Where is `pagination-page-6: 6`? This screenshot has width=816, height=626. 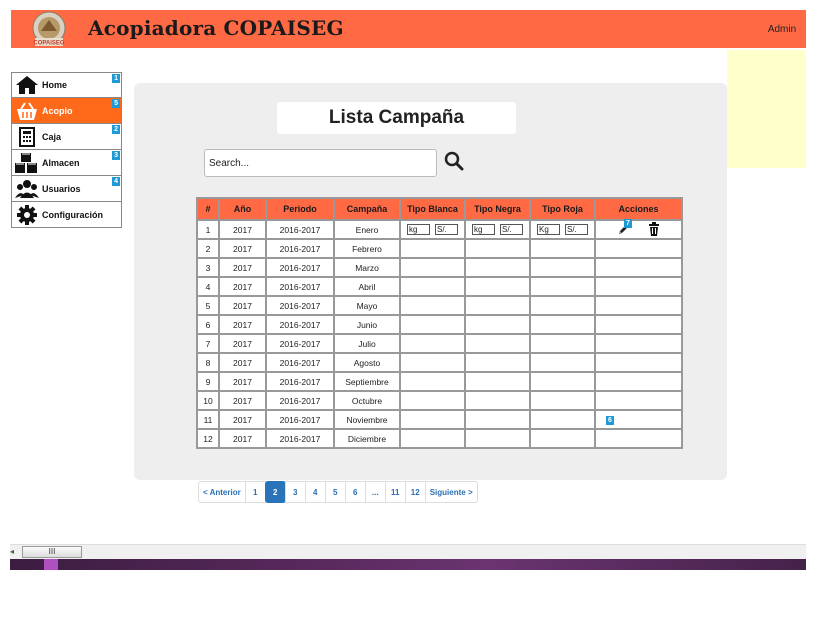
pagination-page-6: 6 is located at coordinates (355, 492).